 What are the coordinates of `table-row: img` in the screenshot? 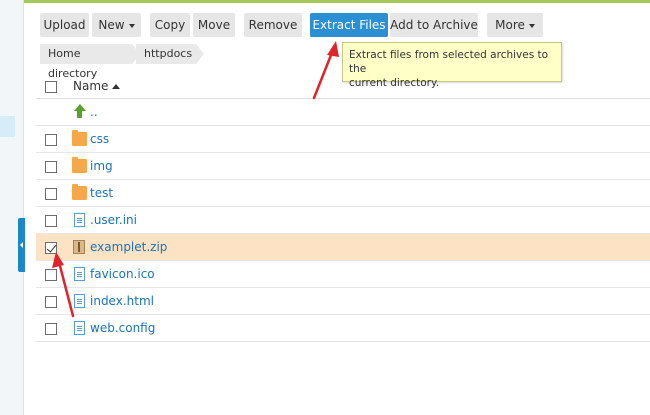 It's located at (343, 166).